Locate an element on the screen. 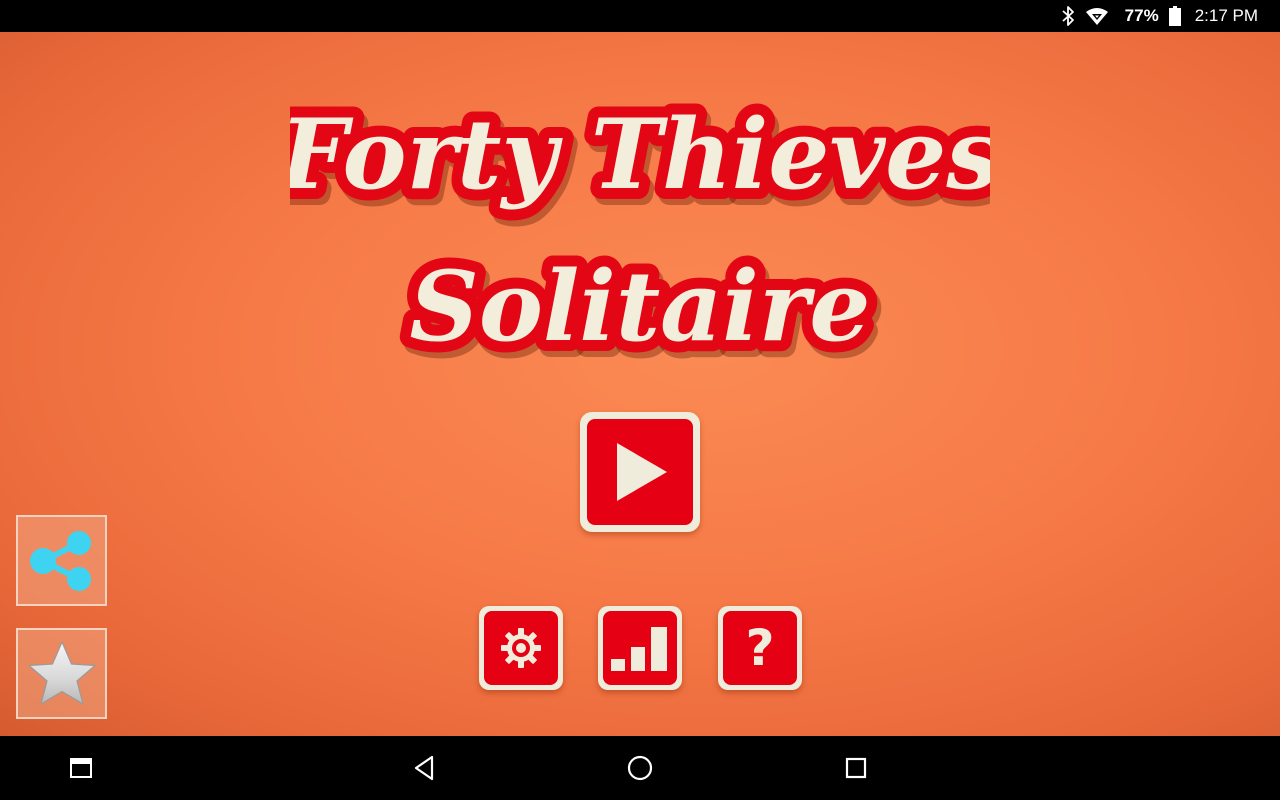 The height and width of the screenshot is (800, 1280). bar-chart-icon is located at coordinates (639, 649).